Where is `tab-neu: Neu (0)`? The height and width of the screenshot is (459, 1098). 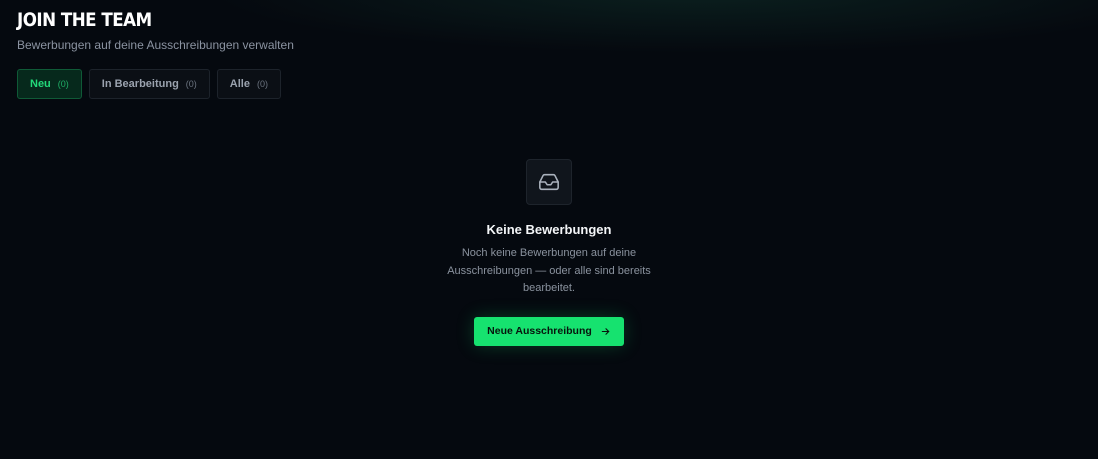 tab-neu: Neu (0) is located at coordinates (49, 84).